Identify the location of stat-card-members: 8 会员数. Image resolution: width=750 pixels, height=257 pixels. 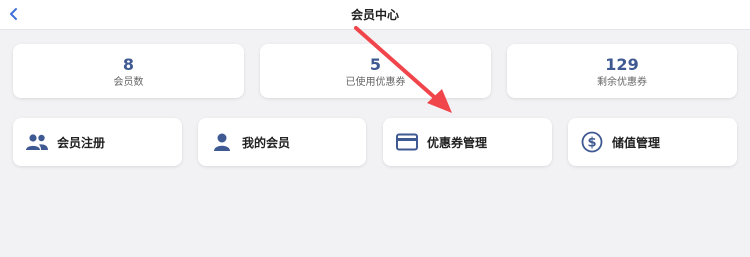
(128, 71).